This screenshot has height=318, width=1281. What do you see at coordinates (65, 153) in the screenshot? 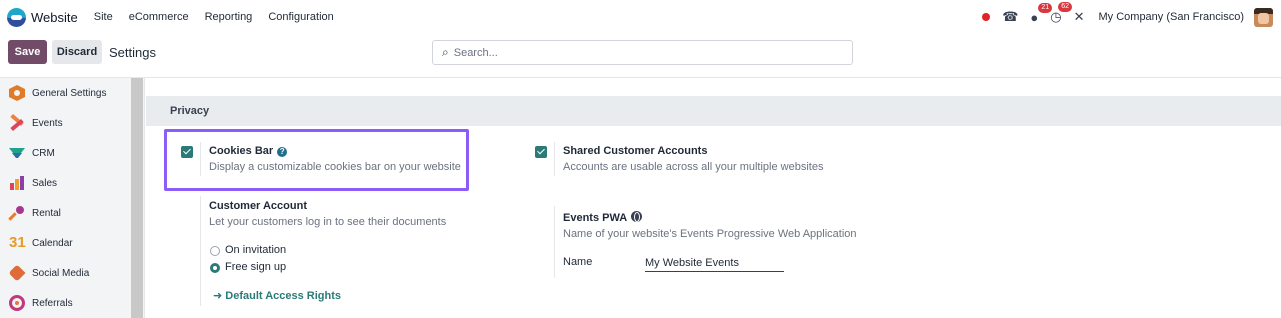
I see `sidebar-item-crm: CRM` at bounding box center [65, 153].